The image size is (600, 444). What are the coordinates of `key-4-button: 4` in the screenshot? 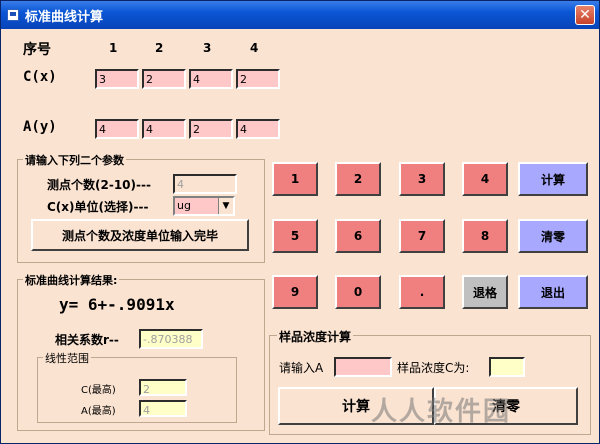 It's located at (485, 179).